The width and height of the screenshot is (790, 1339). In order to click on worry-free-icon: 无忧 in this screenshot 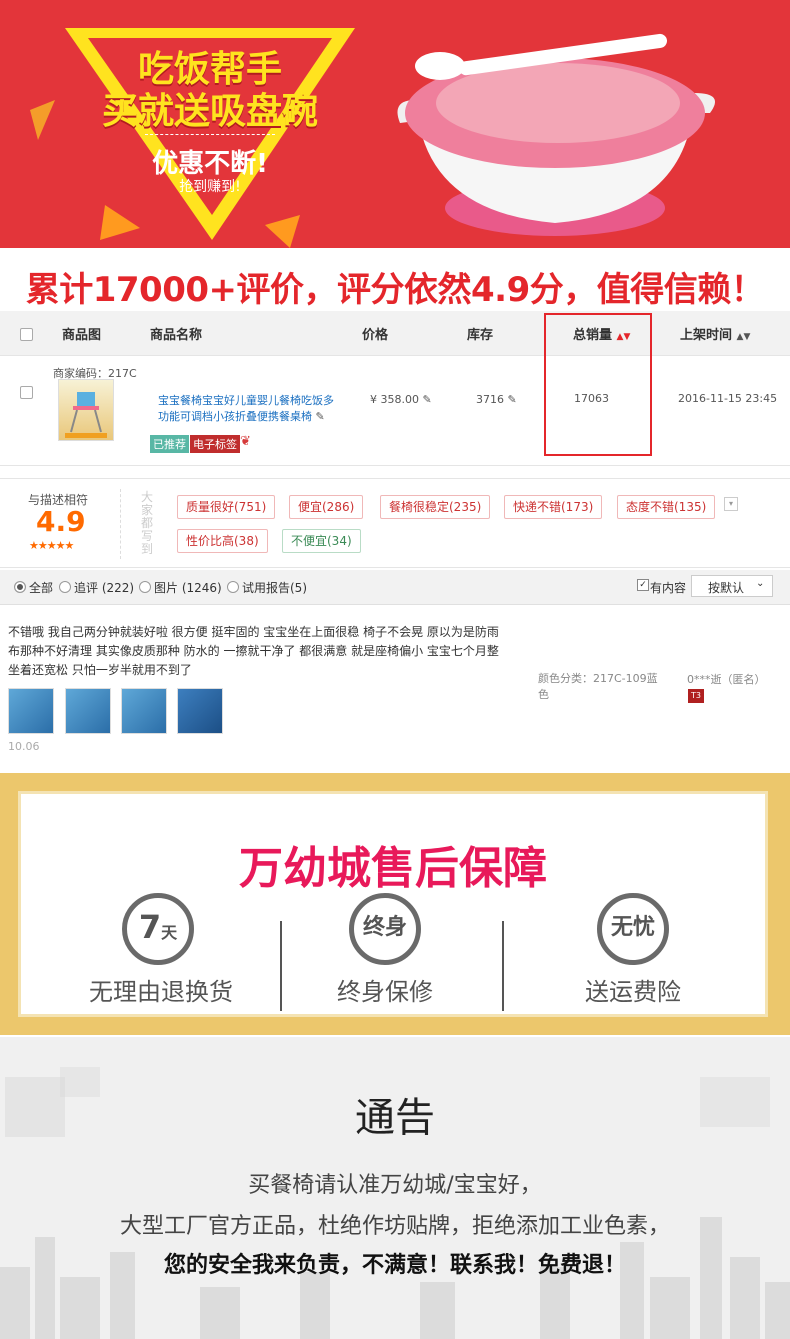, I will do `click(633, 929)`.